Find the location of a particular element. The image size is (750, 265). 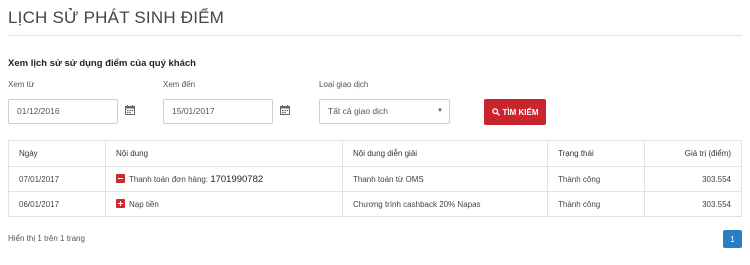

row-content: Thanh toán đơn hàng: 1701990782 is located at coordinates (224, 179).